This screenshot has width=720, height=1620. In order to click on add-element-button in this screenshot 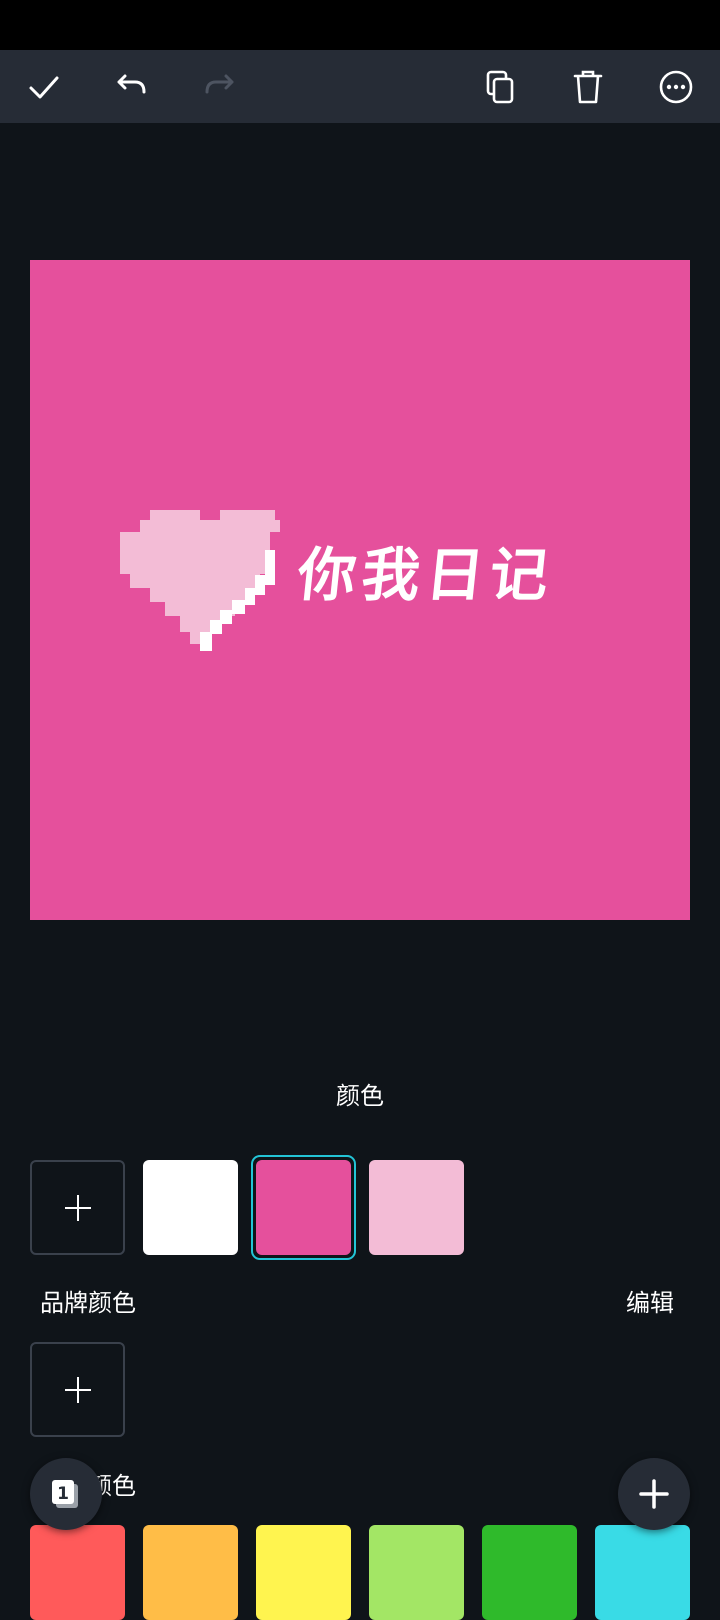, I will do `click(654, 1494)`.